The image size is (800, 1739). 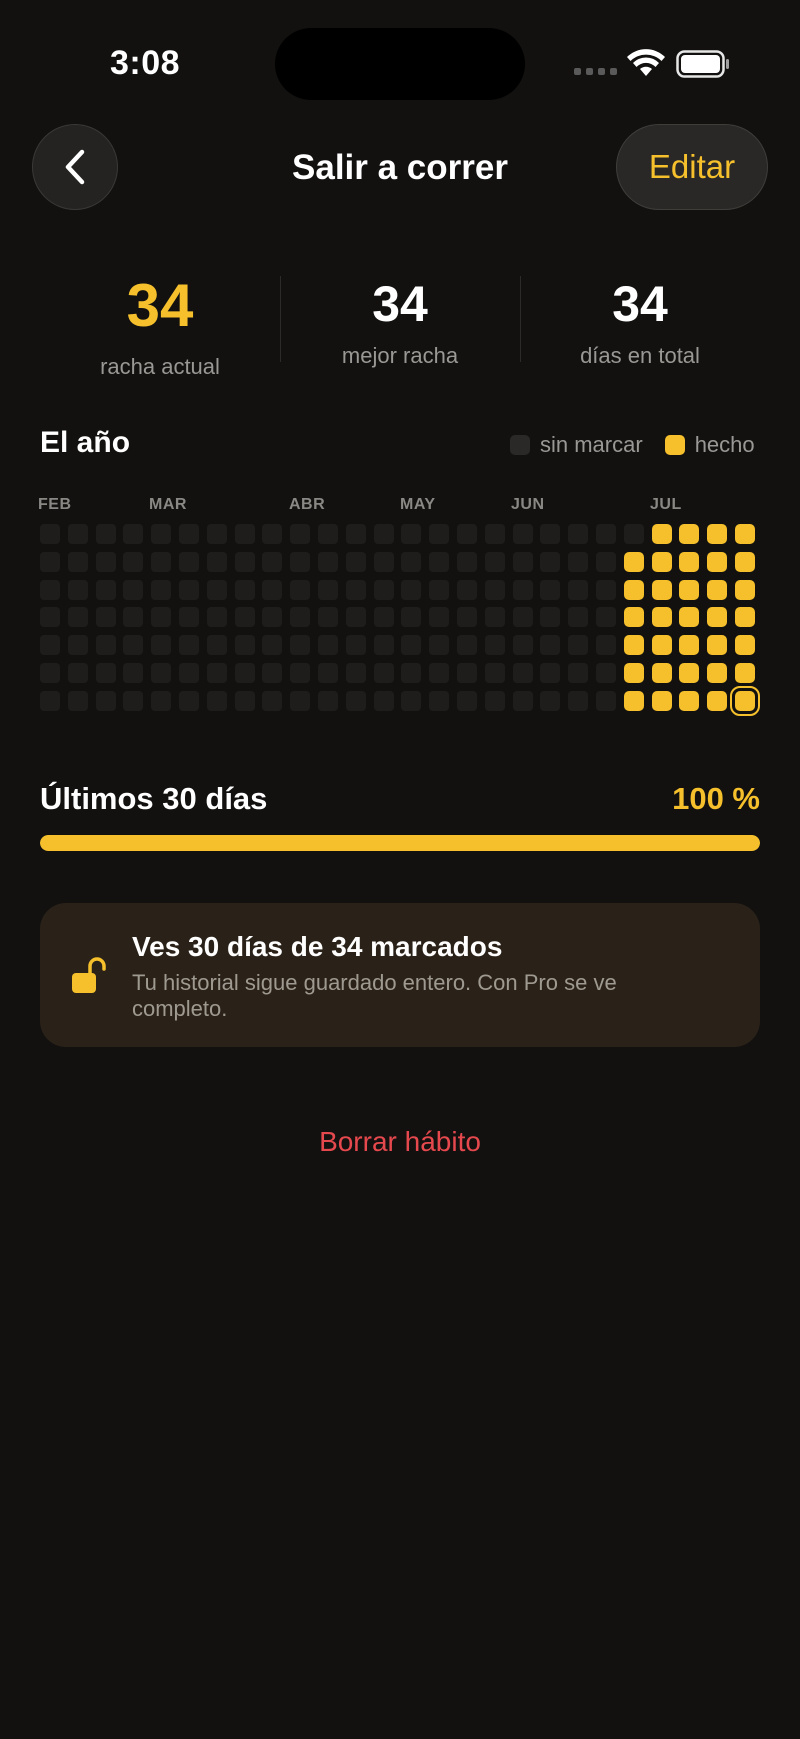 I want to click on wifi-icon, so click(x=646, y=62).